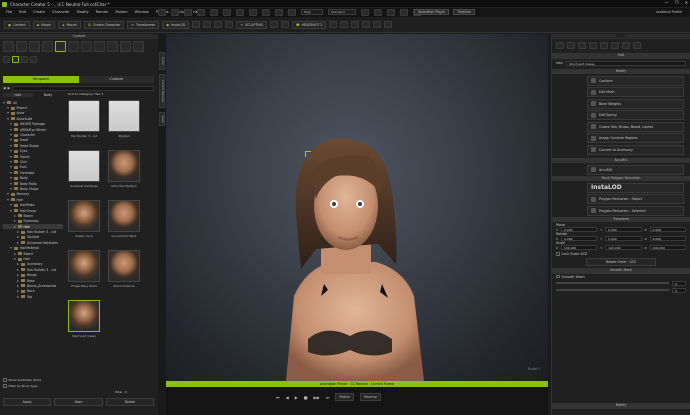  What do you see at coordinates (22, 380) in the screenshot?
I see `show-subfolder-option: Show Subfolder Items` at bounding box center [22, 380].